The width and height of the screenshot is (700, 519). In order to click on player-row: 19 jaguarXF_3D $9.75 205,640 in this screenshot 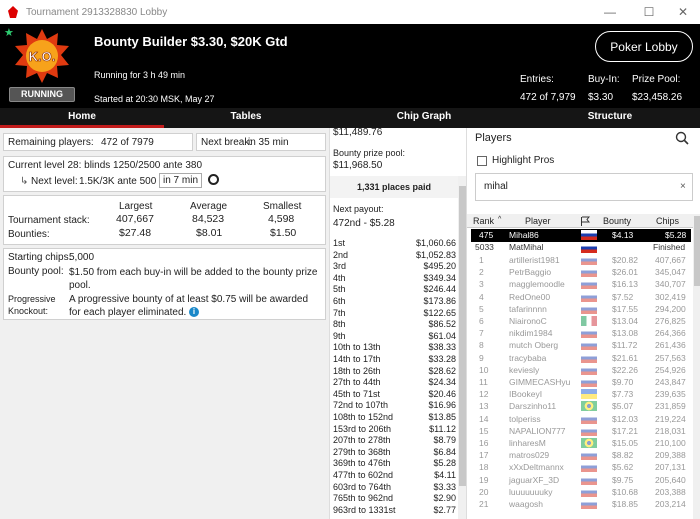, I will do `click(581, 480)`.